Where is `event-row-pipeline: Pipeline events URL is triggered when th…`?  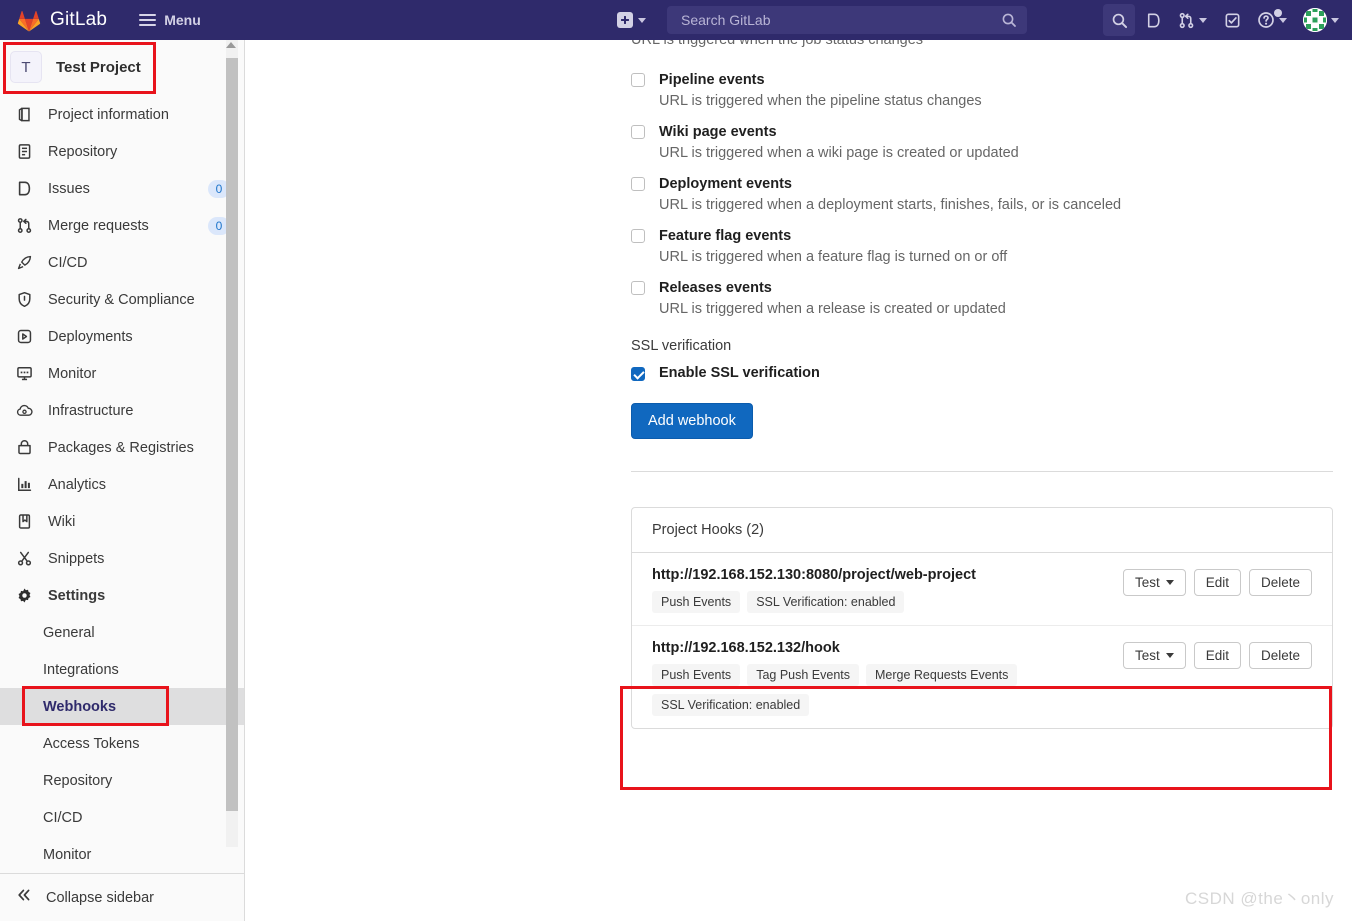 event-row-pipeline: Pipeline events URL is triggered when th… is located at coordinates (982, 91).